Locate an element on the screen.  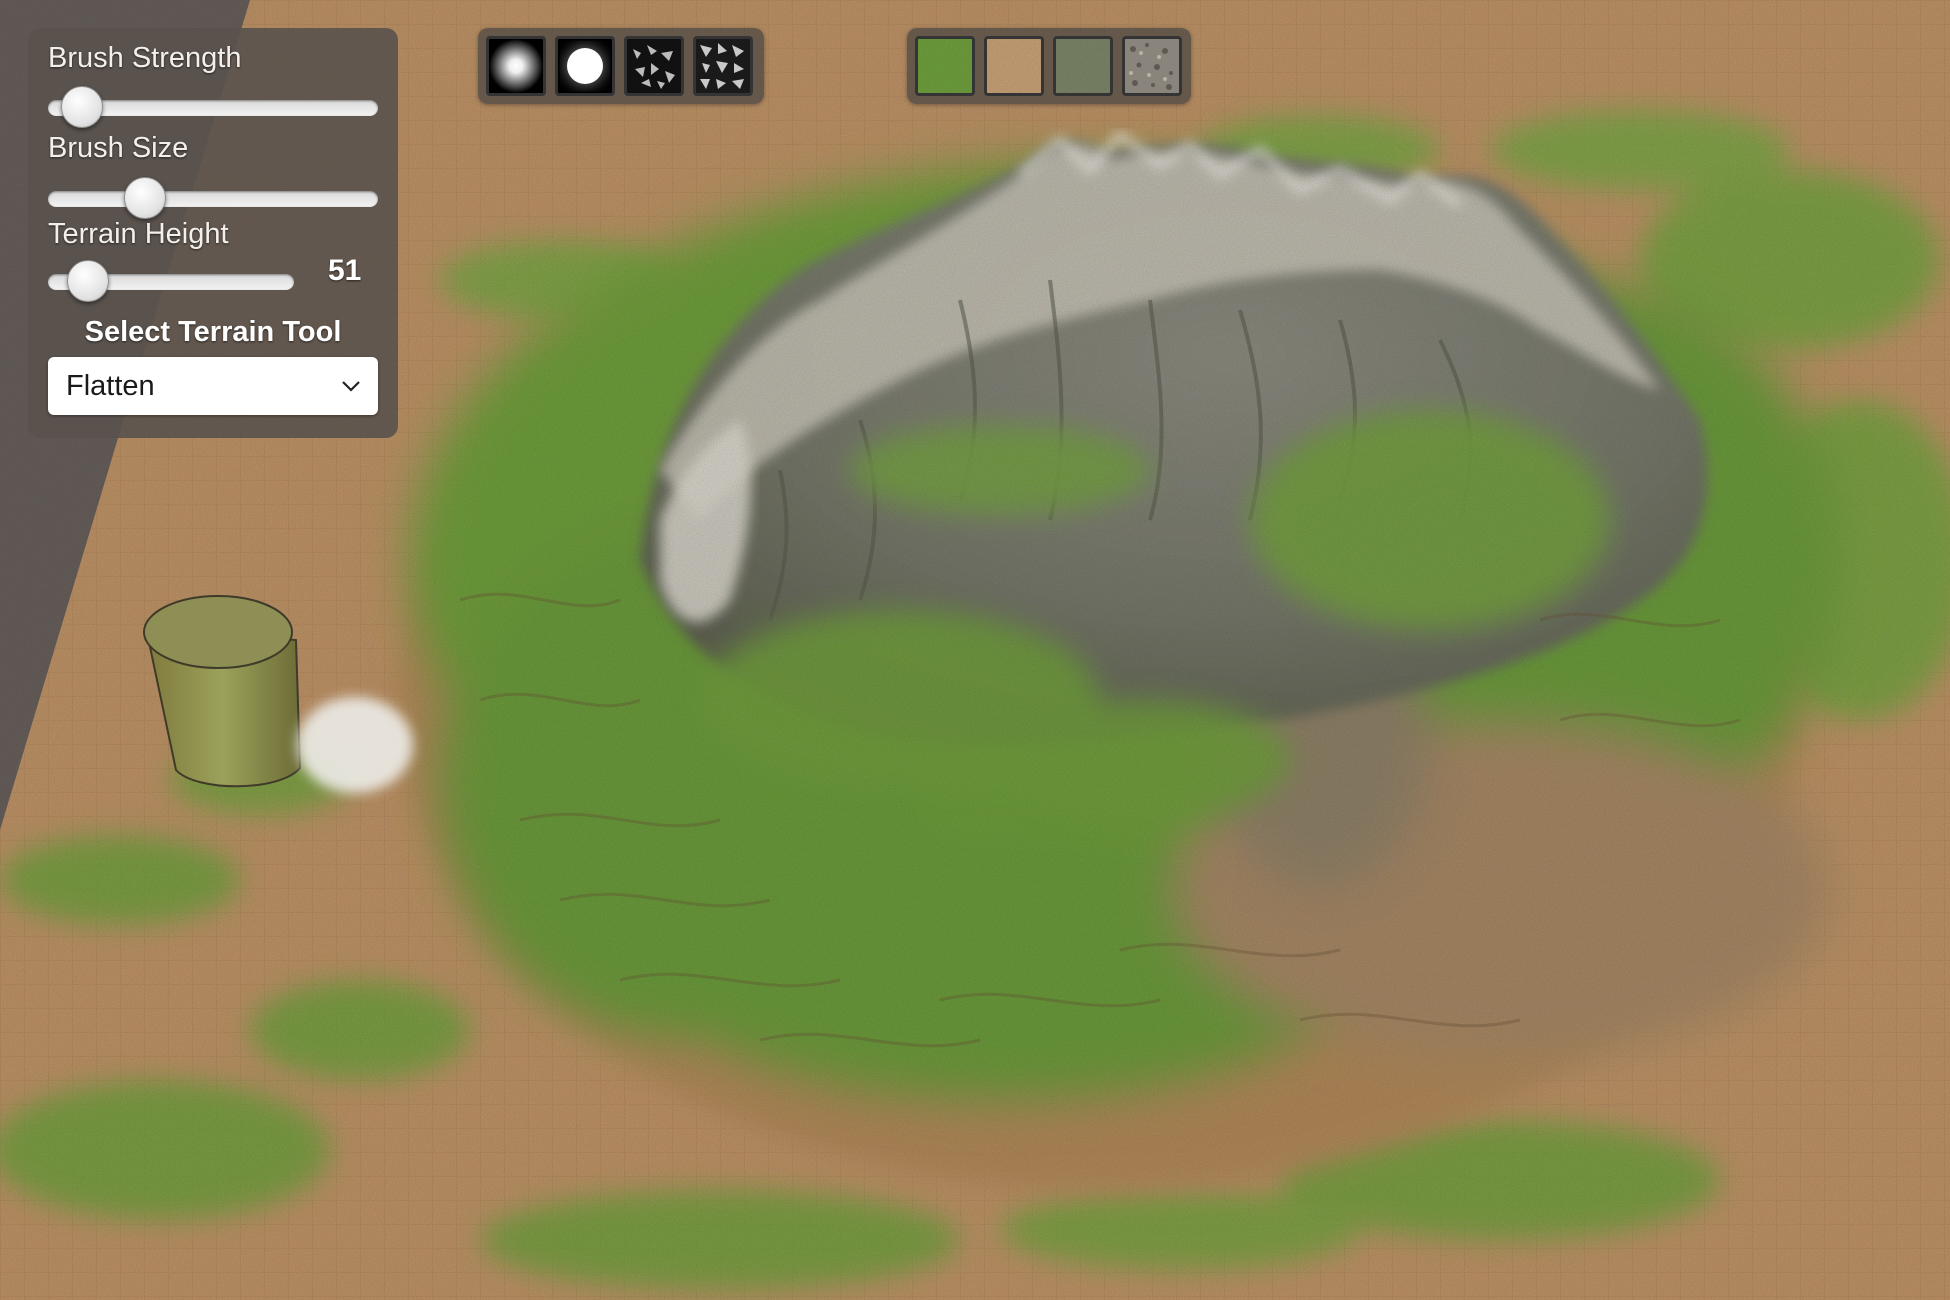
terrain-height-value: 51 is located at coordinates (345, 270).